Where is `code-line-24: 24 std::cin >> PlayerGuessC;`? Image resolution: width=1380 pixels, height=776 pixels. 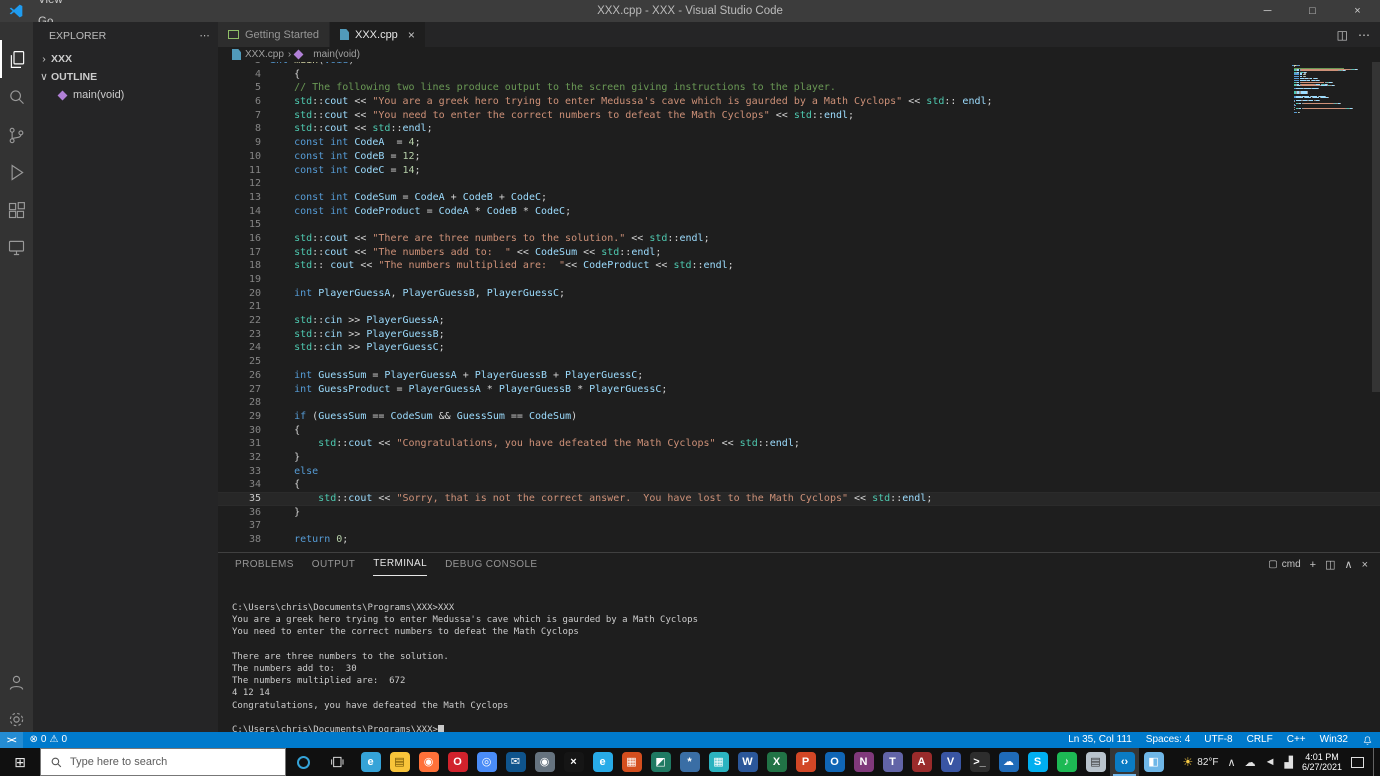 code-line-24: 24 std::cin >> PlayerGuessC; is located at coordinates (799, 348).